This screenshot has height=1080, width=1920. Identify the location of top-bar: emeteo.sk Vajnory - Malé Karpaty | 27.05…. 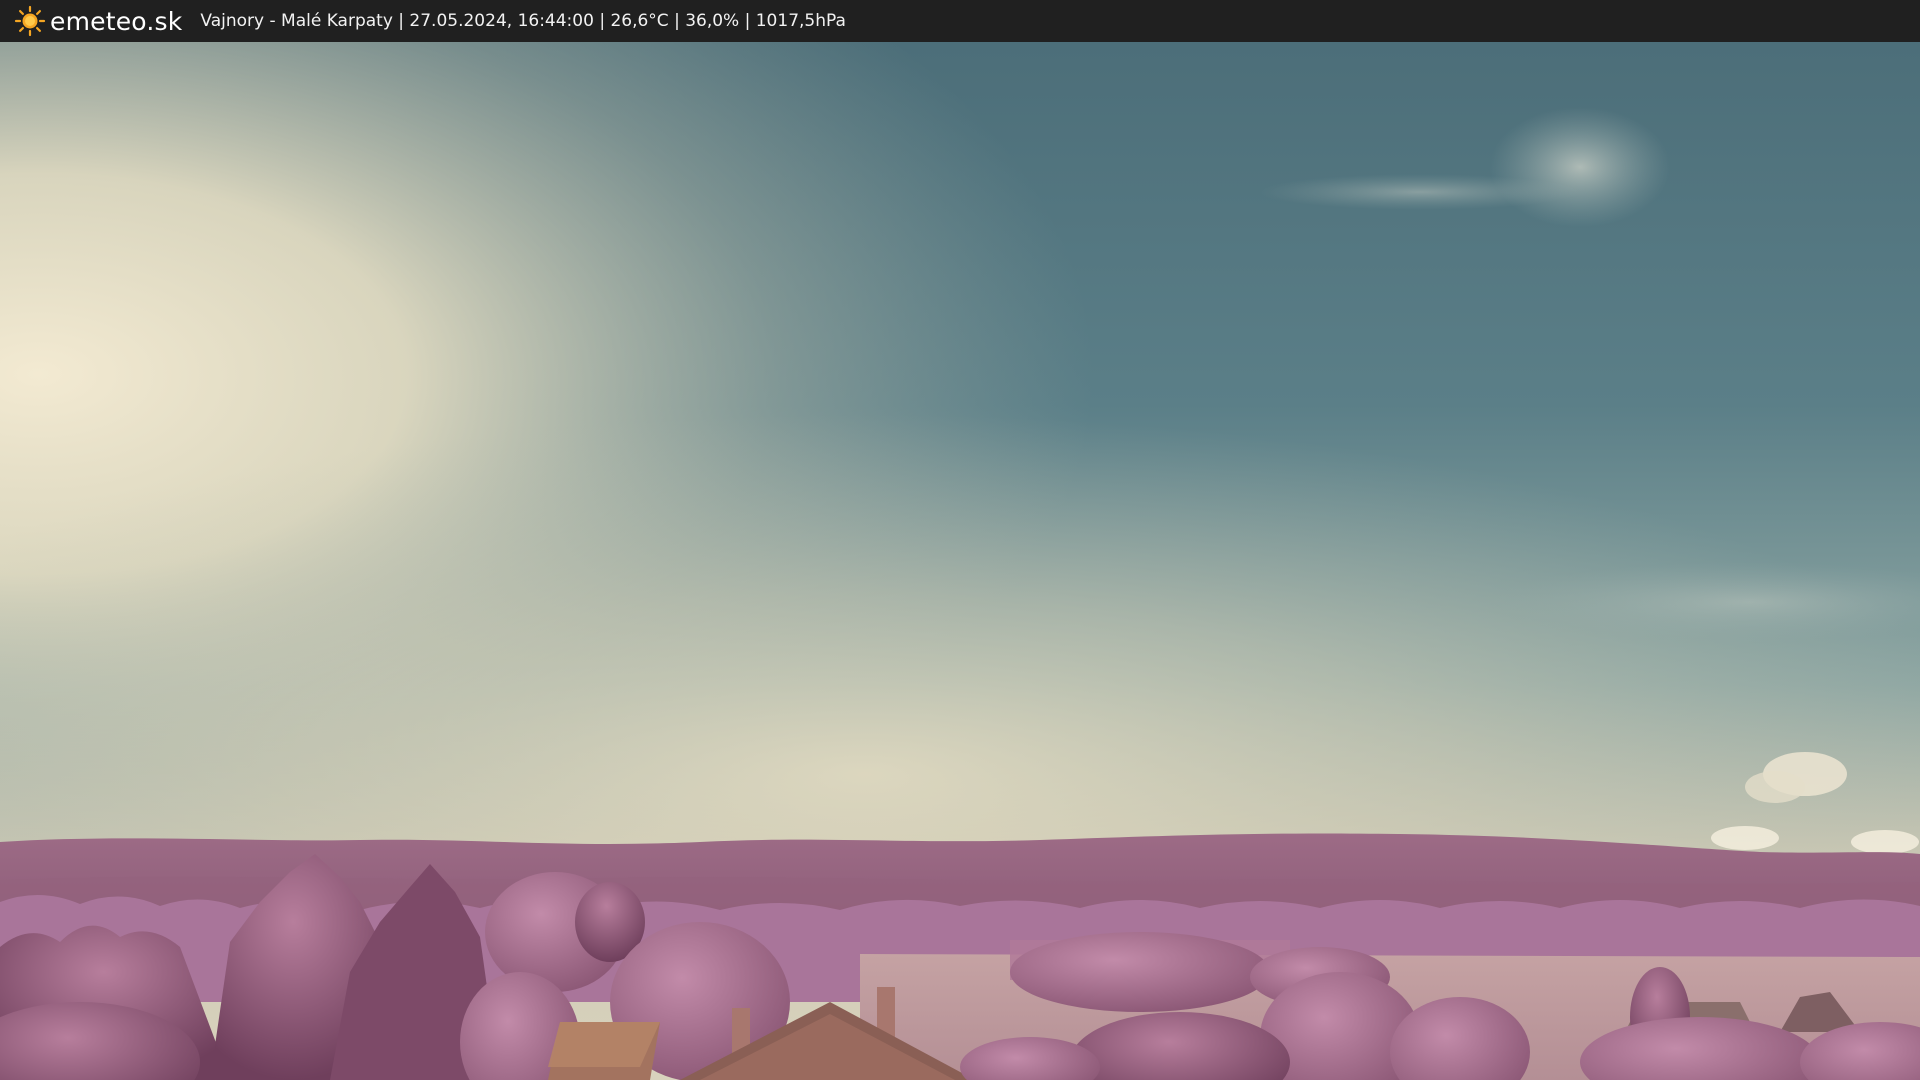
(960, 21).